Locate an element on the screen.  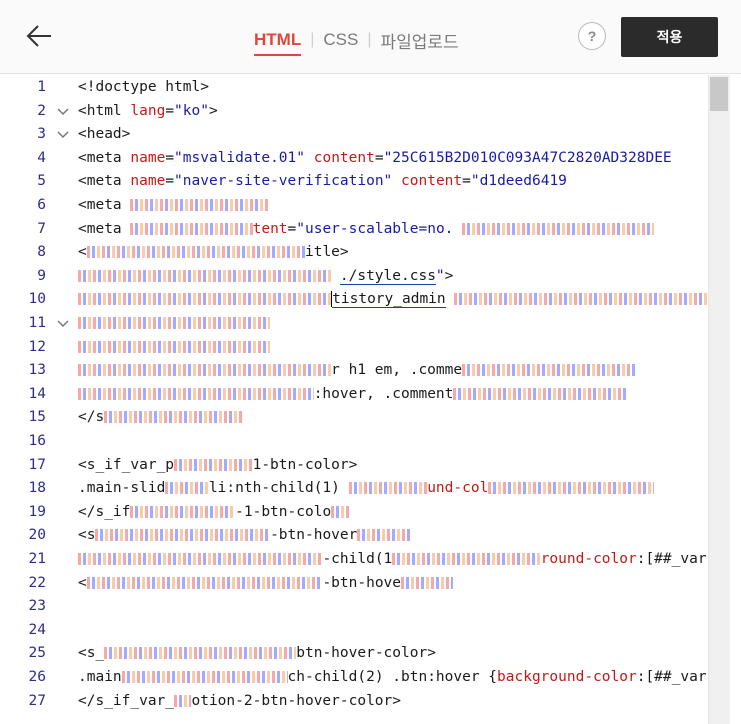
line-number: 8 is located at coordinates (41, 252).